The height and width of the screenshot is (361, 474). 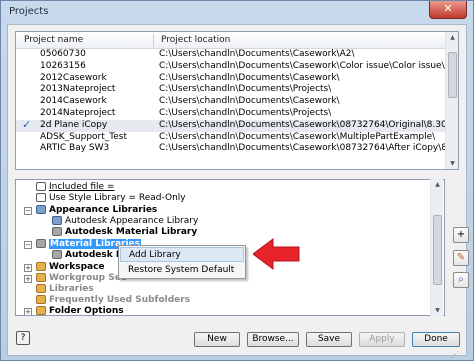 I want to click on project-list-scrollbar: ▲ ▼, so click(x=451, y=100).